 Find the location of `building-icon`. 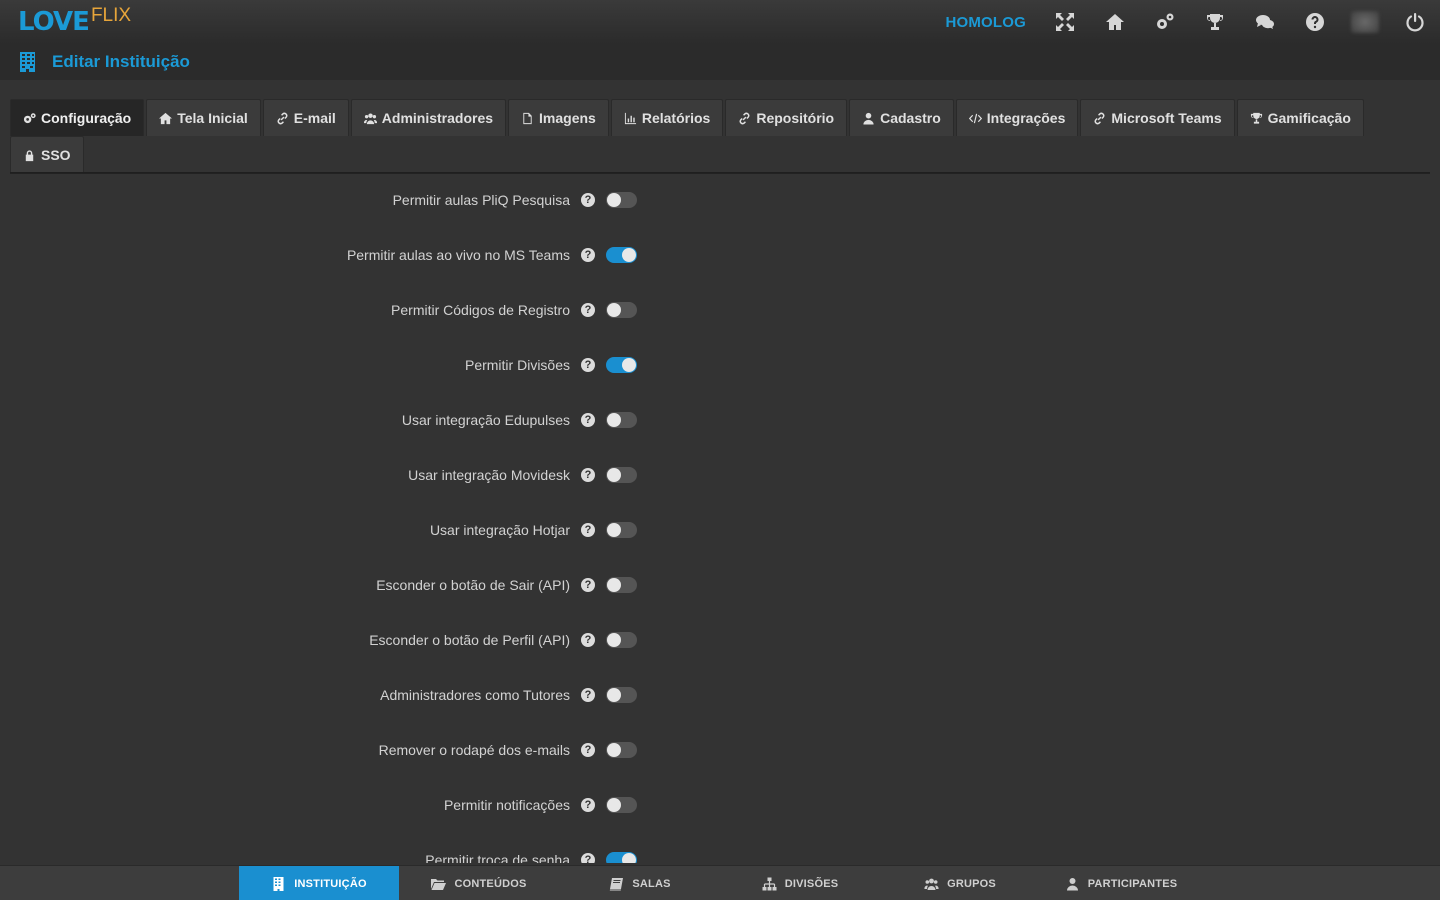

building-icon is located at coordinates (278, 883).